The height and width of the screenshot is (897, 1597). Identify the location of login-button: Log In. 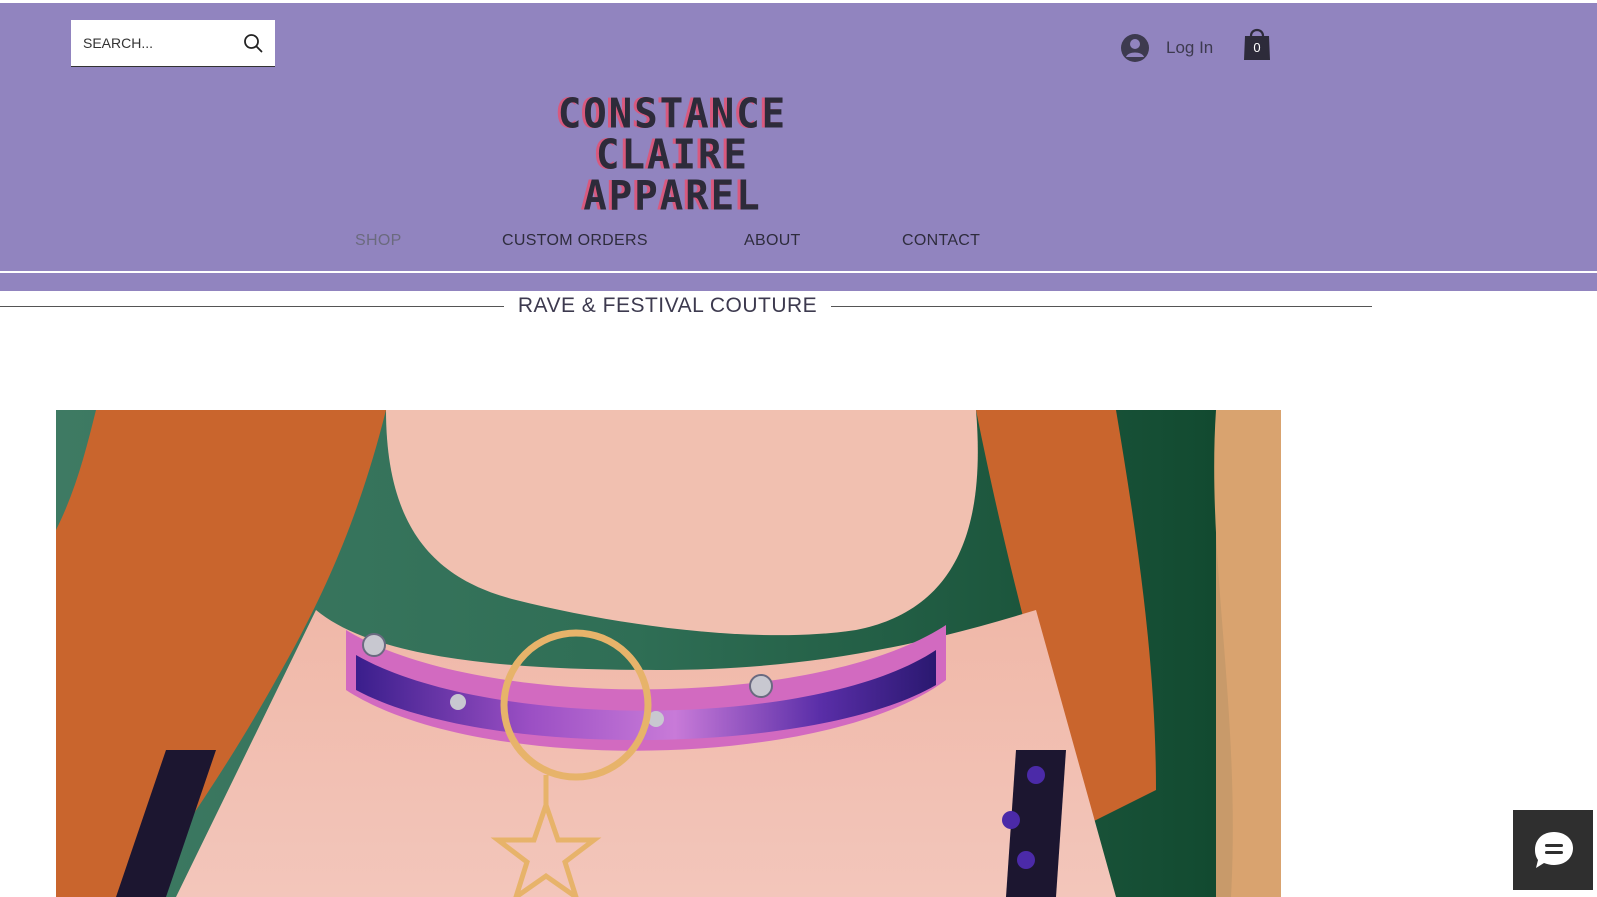
(1166, 48).